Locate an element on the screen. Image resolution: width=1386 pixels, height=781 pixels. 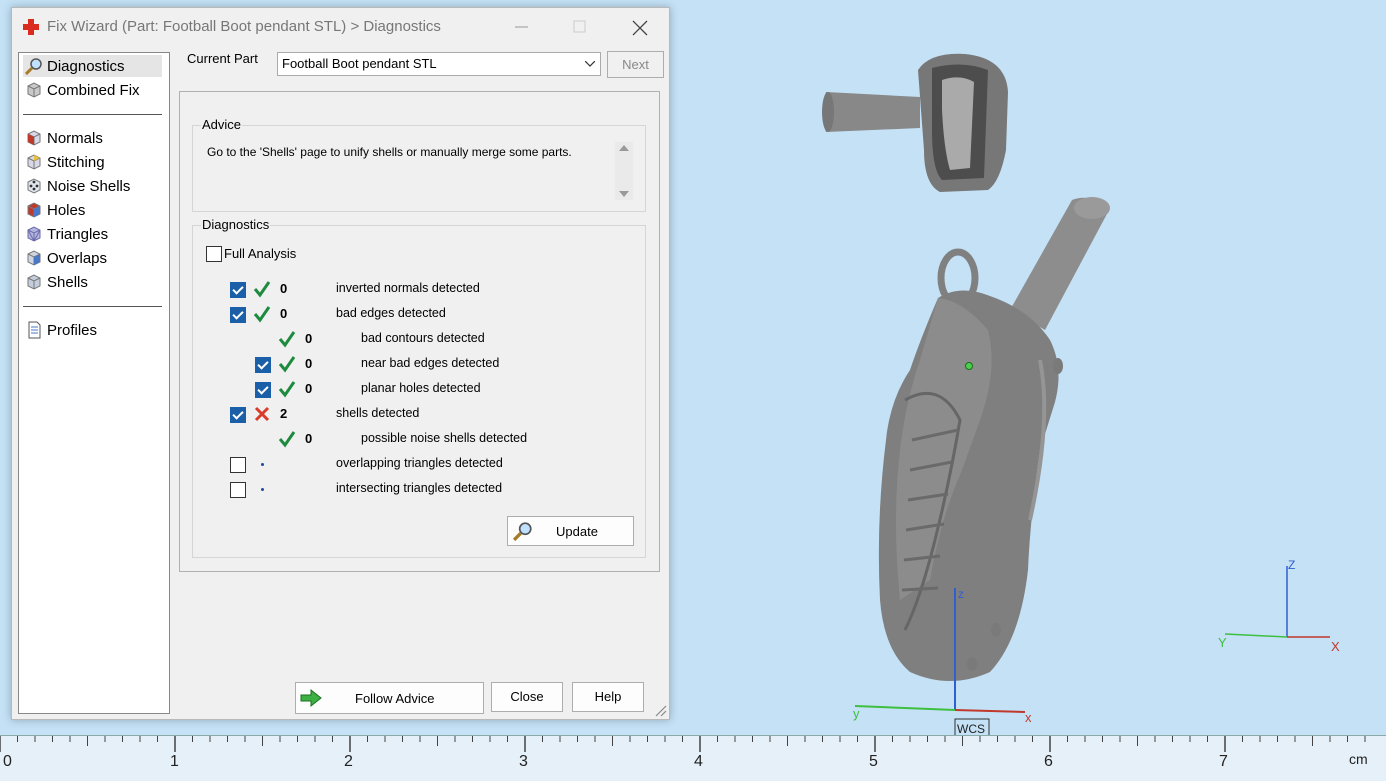
nav-item-combined-fix: Combined Fix is located at coordinates (92, 90).